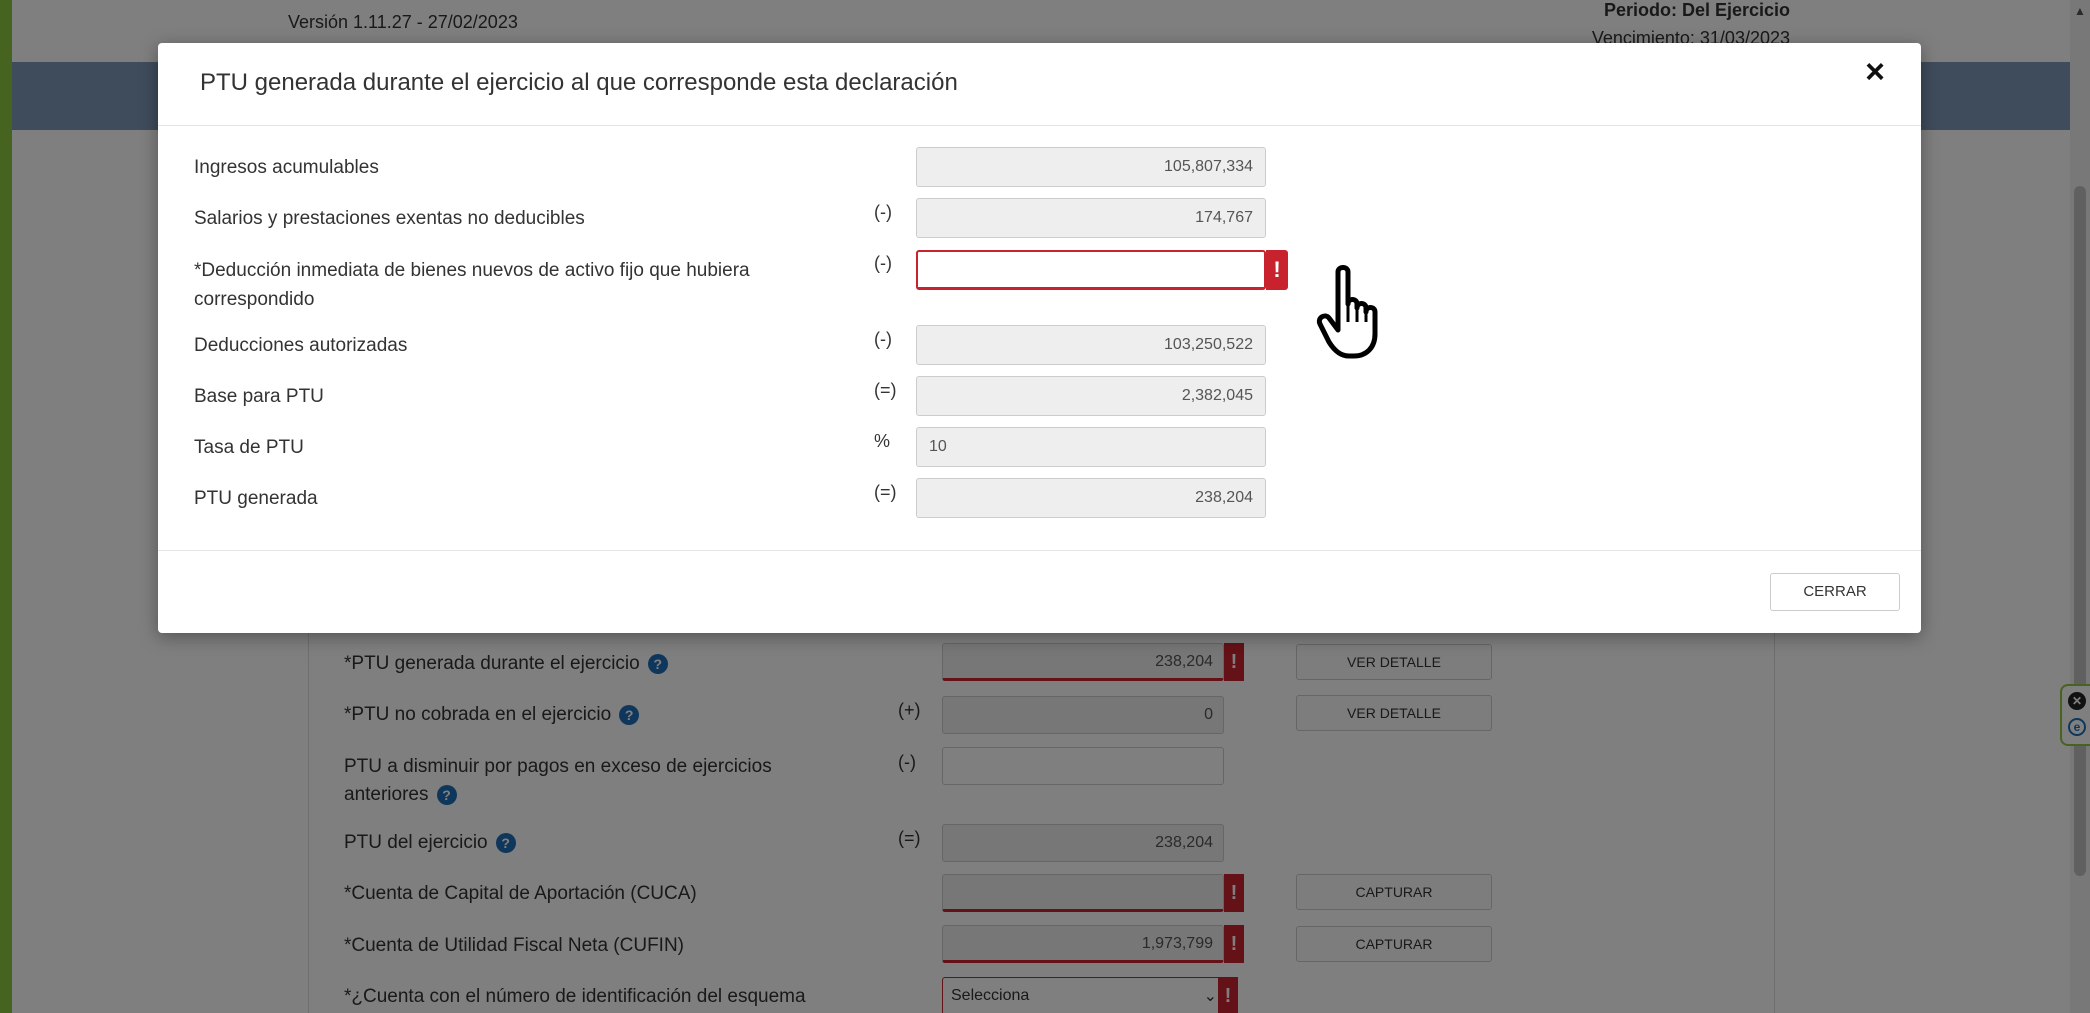 Image resolution: width=2090 pixels, height=1013 pixels. Describe the element at coordinates (1091, 396) in the screenshot. I see `base-ptu-field: 2,382,045` at that location.